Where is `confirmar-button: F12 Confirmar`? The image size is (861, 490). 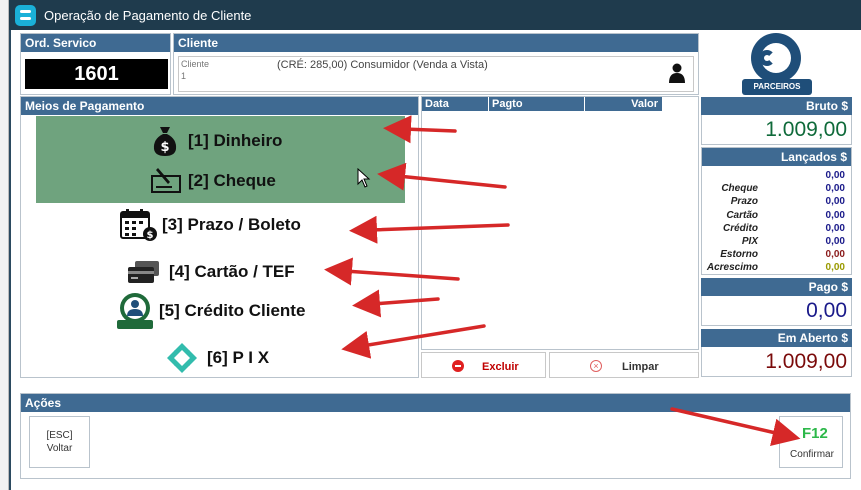 confirmar-button: F12 Confirmar is located at coordinates (811, 442).